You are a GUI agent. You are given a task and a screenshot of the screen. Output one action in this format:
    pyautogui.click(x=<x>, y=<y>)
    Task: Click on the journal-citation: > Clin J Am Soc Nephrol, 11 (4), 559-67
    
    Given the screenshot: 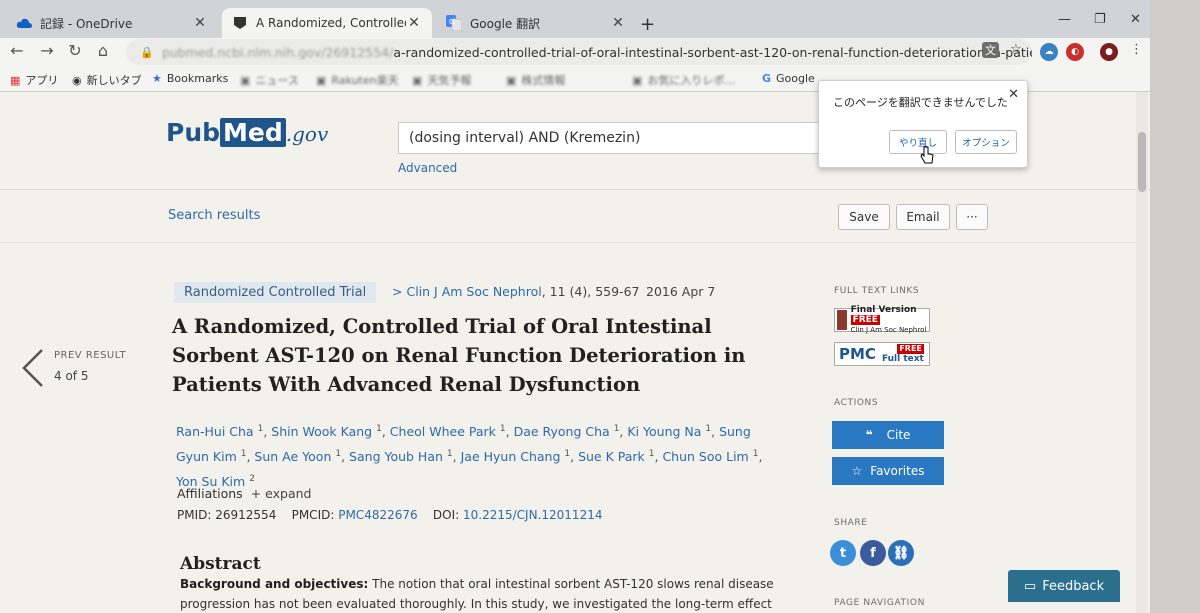 What is the action you would take?
    pyautogui.click(x=515, y=291)
    